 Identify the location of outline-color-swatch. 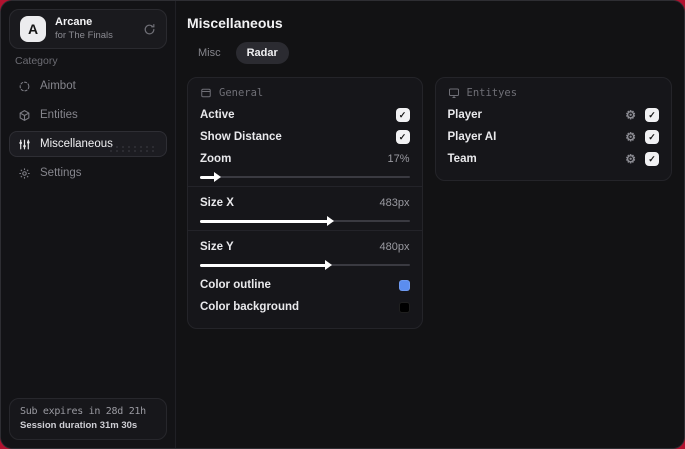
(404, 285).